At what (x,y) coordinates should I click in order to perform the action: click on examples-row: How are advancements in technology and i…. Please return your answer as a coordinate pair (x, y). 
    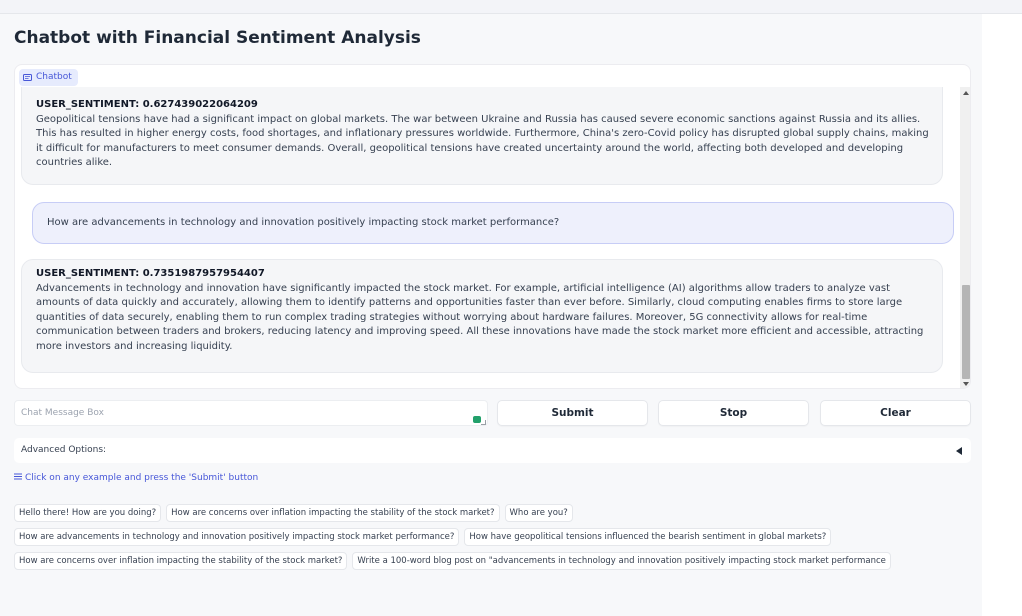
    Looking at the image, I should click on (423, 537).